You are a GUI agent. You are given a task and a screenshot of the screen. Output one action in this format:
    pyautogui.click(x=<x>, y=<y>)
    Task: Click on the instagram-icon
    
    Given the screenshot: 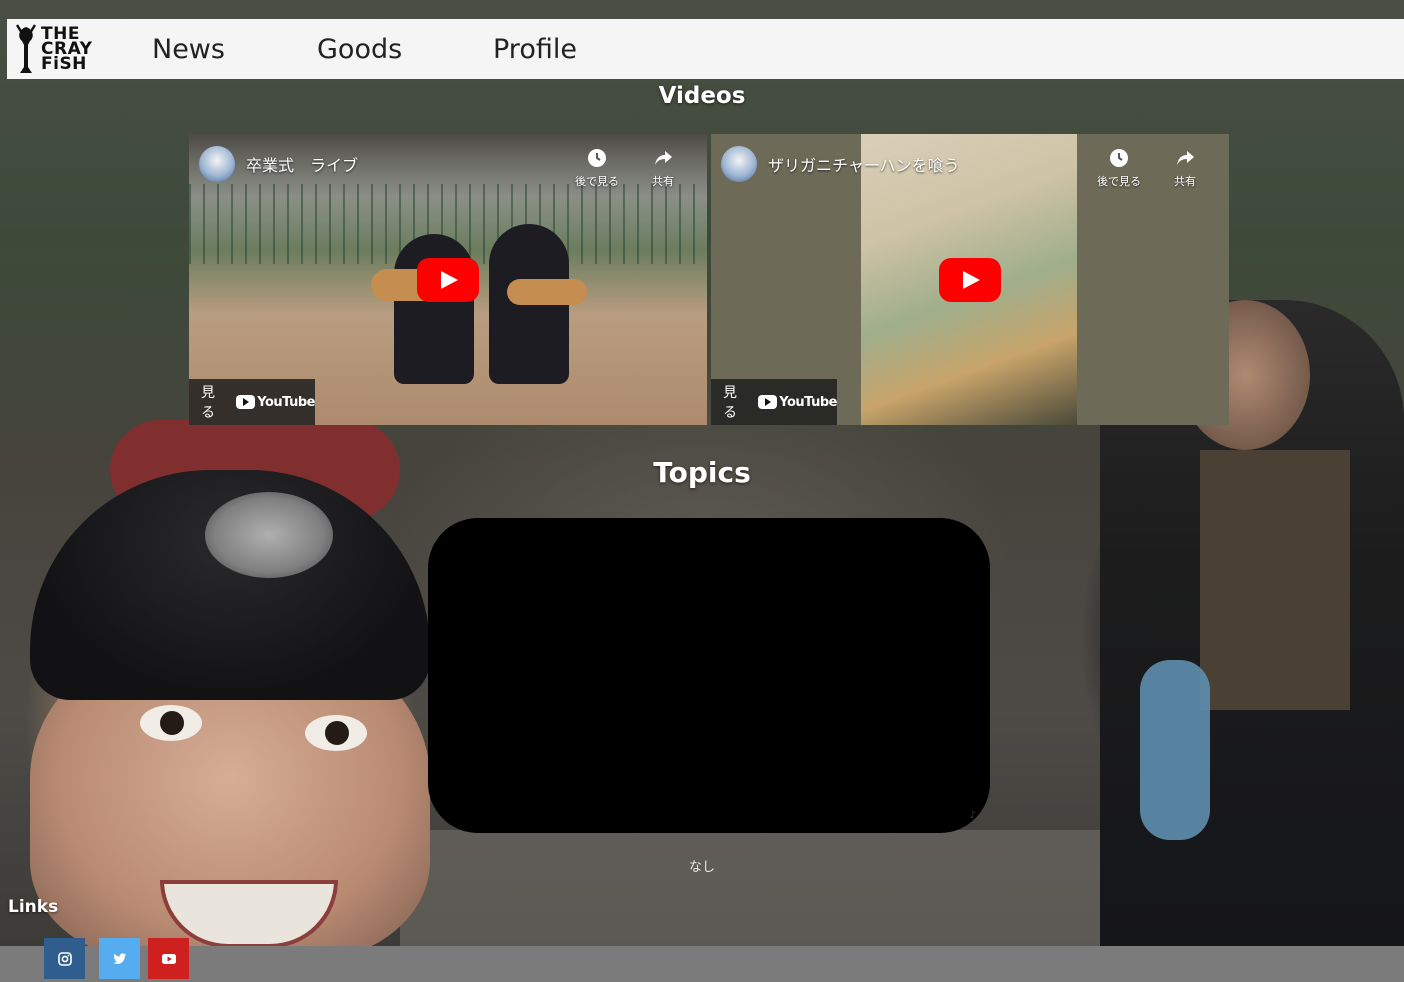 What is the action you would take?
    pyautogui.click(x=64, y=958)
    